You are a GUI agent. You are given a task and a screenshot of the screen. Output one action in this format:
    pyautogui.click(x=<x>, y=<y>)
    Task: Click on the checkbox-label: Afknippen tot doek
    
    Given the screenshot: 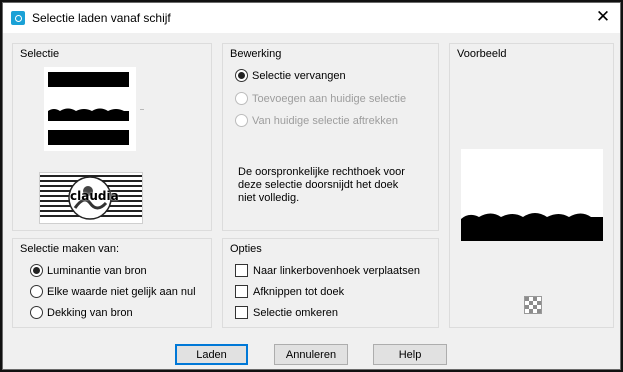 What is the action you would take?
    pyautogui.click(x=299, y=291)
    